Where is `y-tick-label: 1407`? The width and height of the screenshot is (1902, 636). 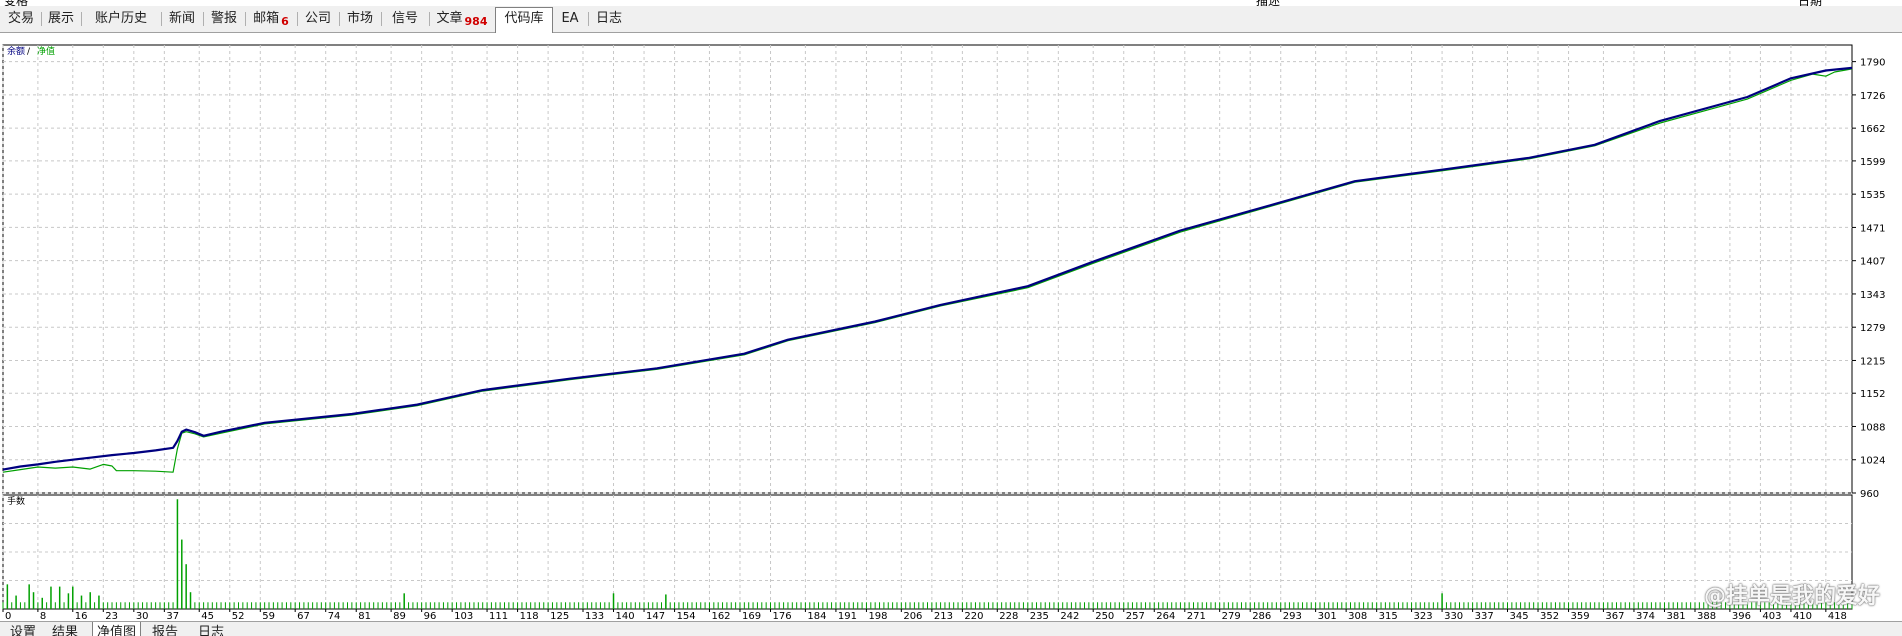 y-tick-label: 1407 is located at coordinates (1872, 262).